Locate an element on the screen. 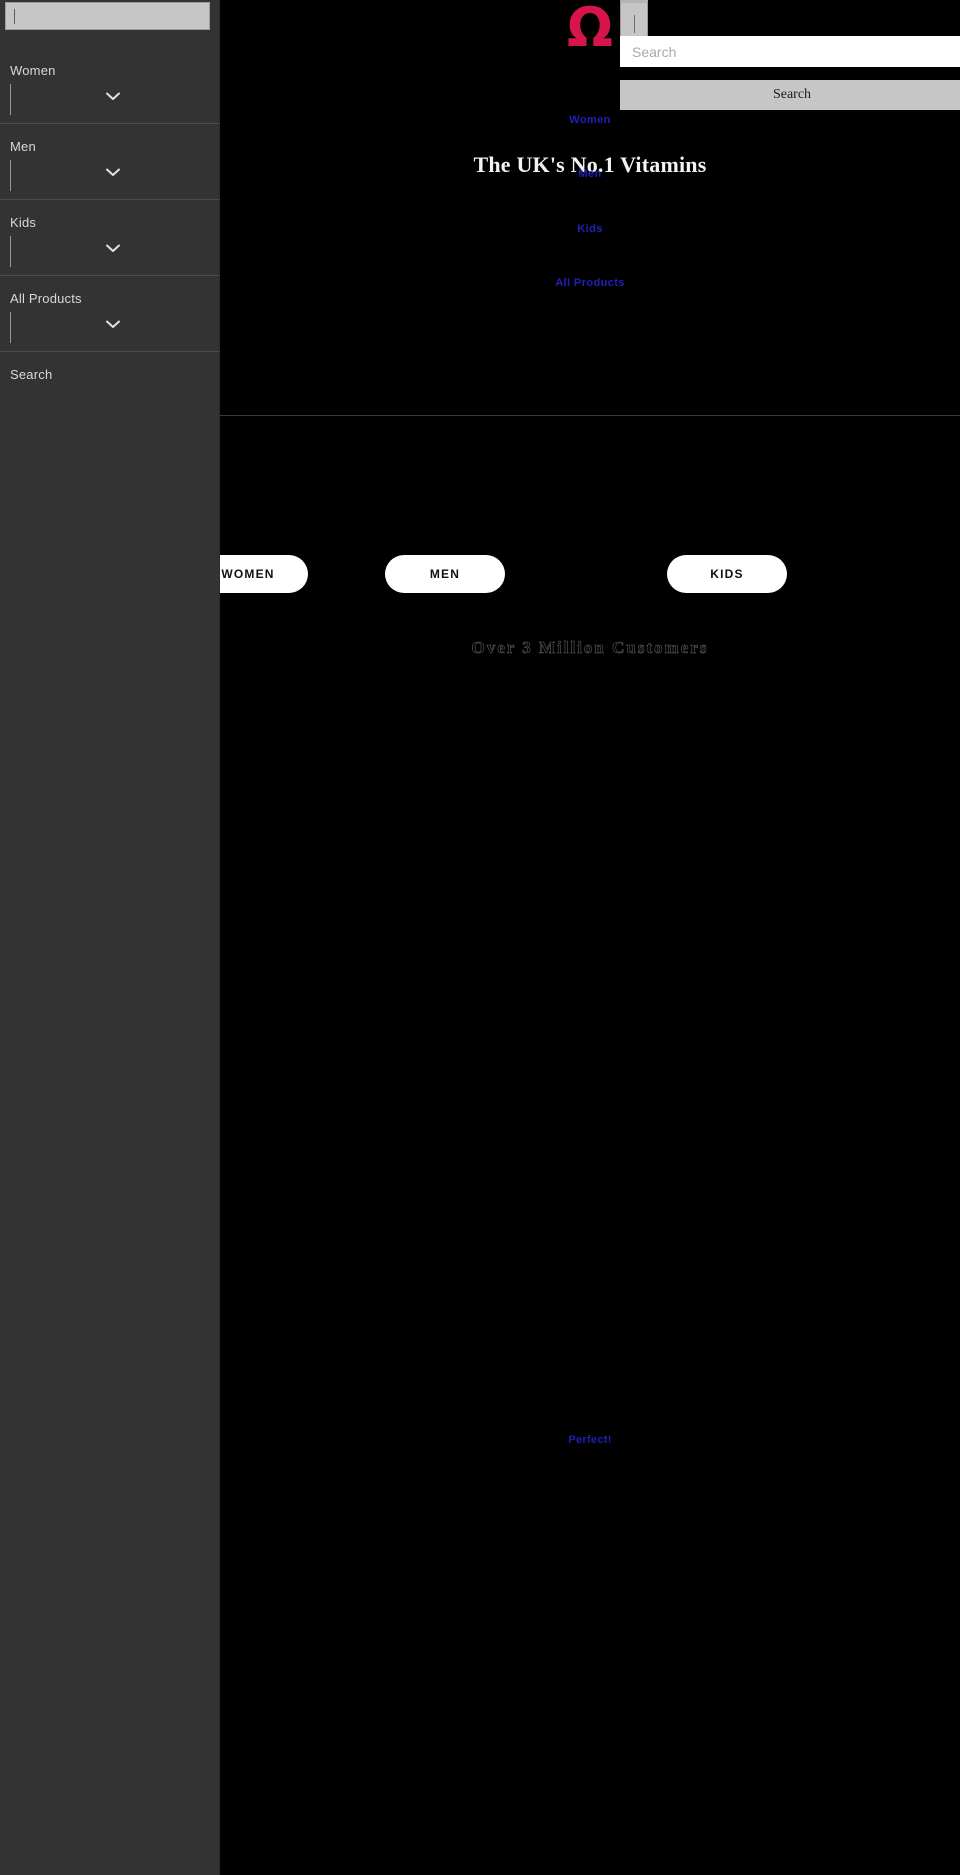 The width and height of the screenshot is (960, 1875). drawer-menu-list: Women Men Kids All Products Search is located at coordinates (110, 223).